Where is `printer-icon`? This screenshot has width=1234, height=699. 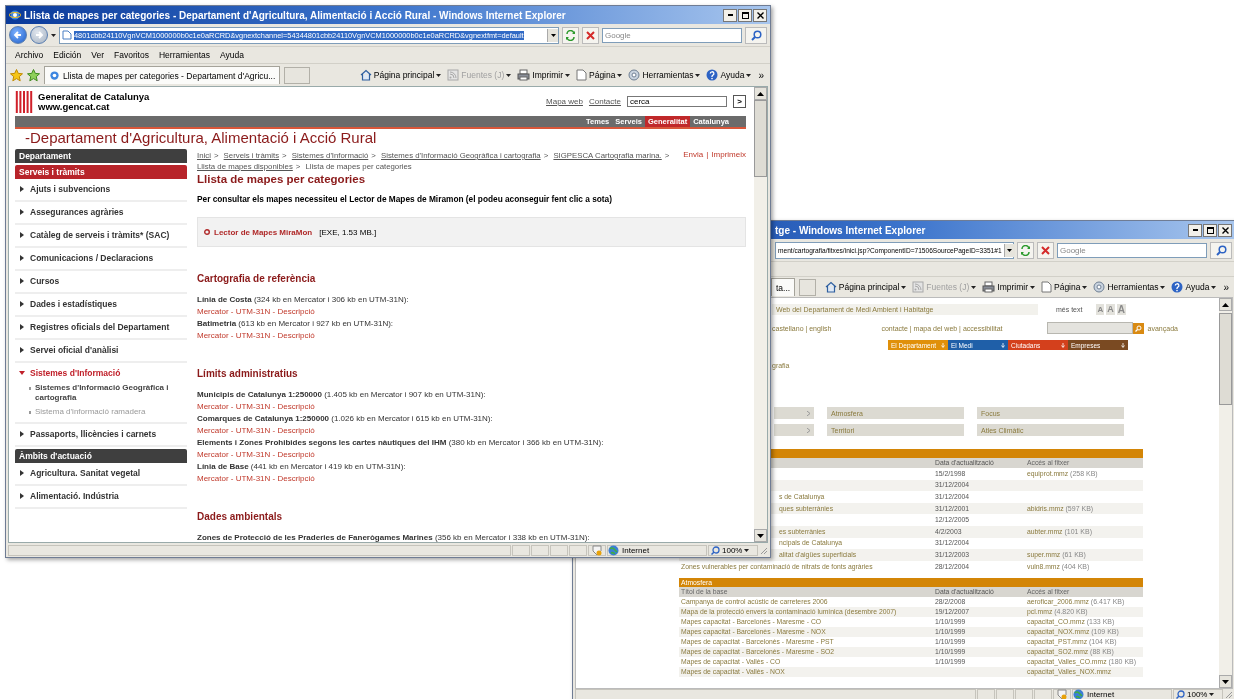
printer-icon is located at coordinates (989, 287).